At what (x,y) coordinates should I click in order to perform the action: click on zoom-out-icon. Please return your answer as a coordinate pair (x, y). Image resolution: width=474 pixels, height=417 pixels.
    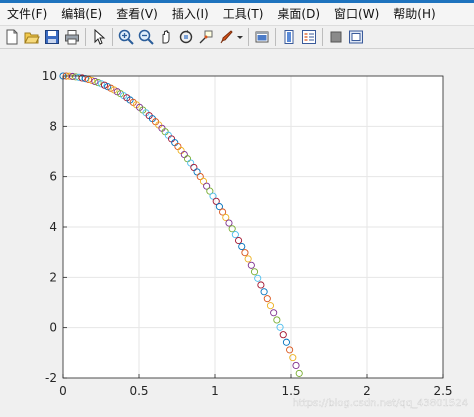
    Looking at the image, I should click on (145, 37).